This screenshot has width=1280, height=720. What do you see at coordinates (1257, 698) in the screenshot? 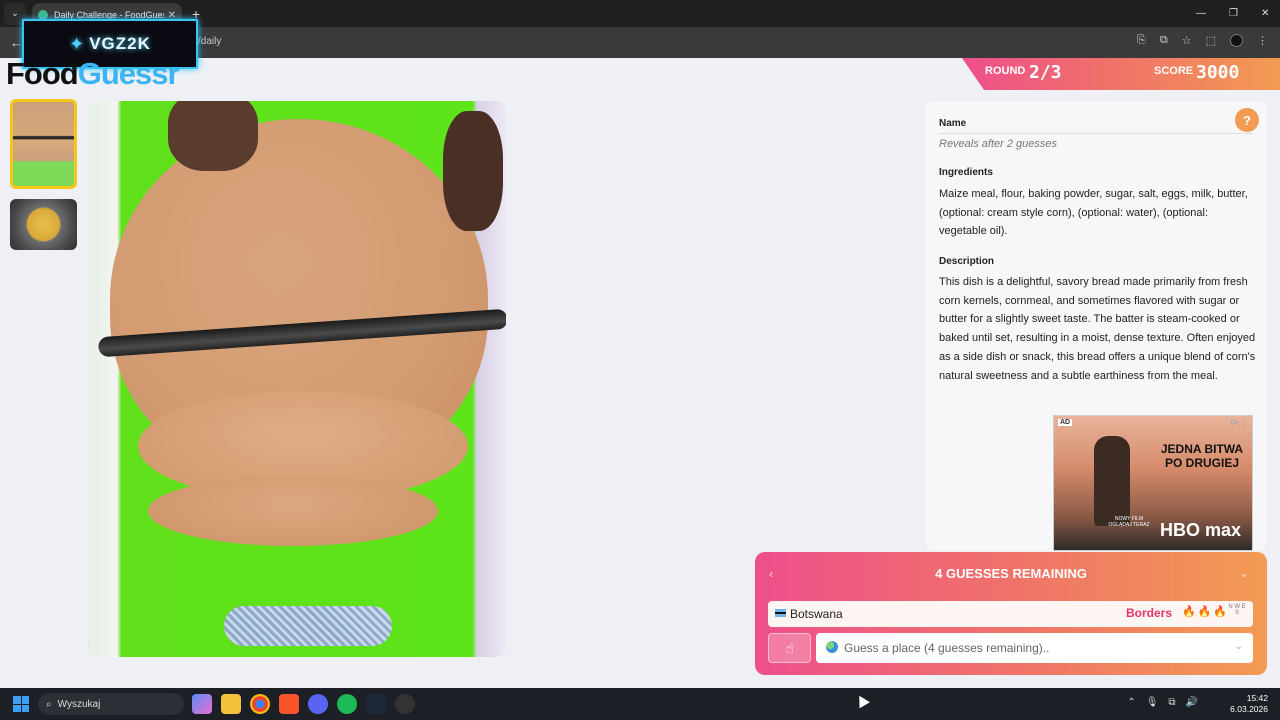
I see `clock-time: 15:42` at bounding box center [1257, 698].